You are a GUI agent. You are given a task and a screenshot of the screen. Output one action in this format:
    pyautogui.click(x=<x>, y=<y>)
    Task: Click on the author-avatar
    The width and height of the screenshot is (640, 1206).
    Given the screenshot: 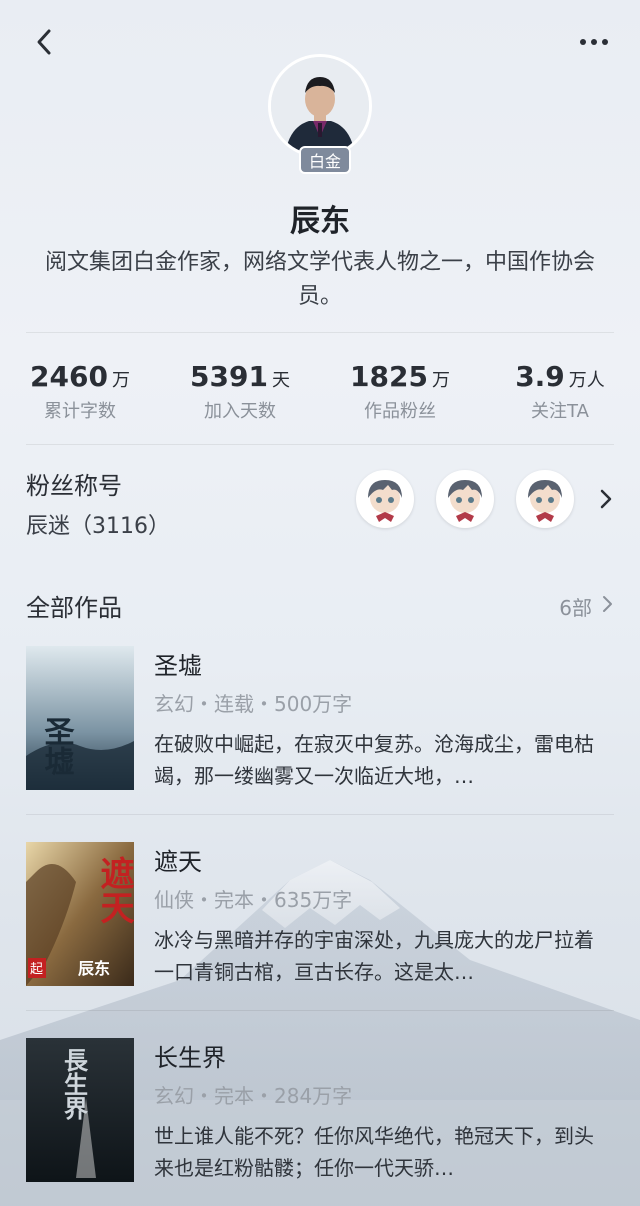 What is the action you would take?
    pyautogui.click(x=320, y=106)
    